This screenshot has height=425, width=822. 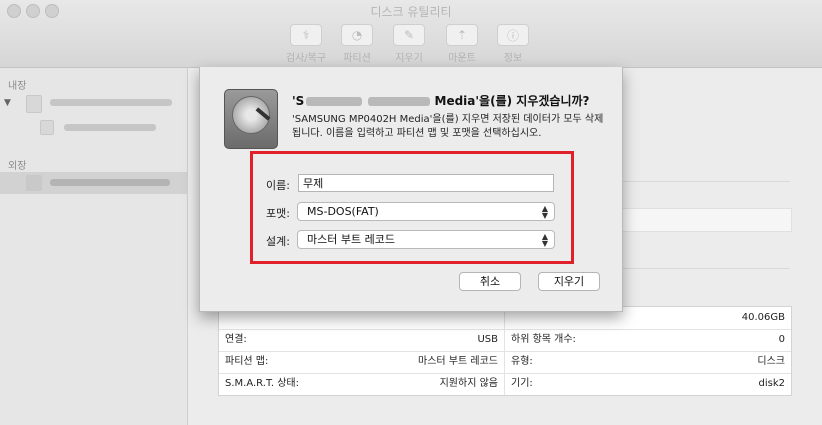 I want to click on external-disk-icon, so click(x=34, y=183).